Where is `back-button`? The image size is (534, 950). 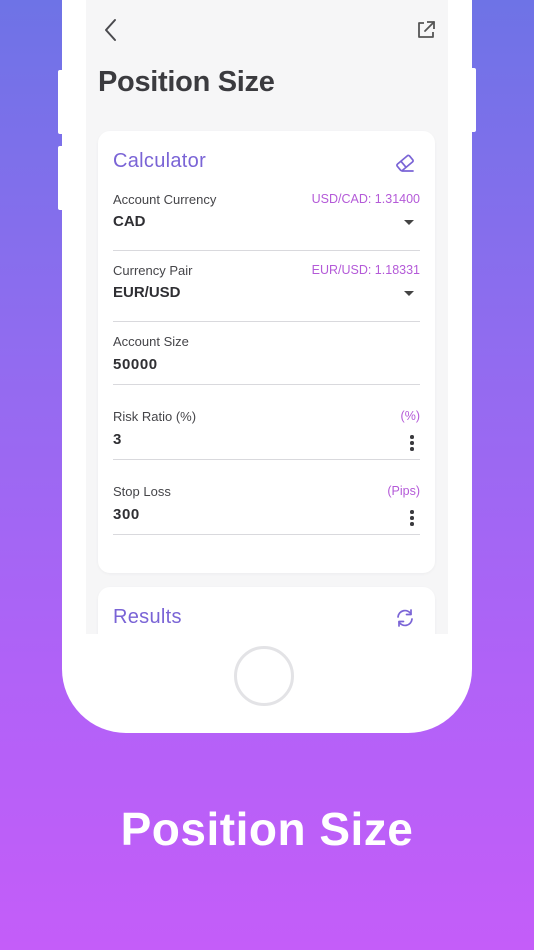 back-button is located at coordinates (112, 30).